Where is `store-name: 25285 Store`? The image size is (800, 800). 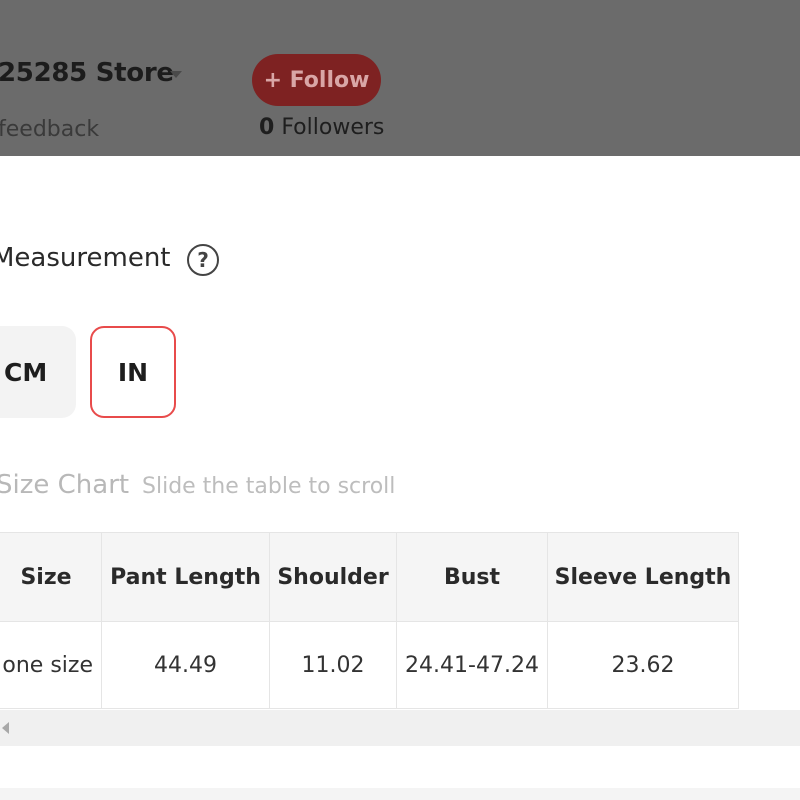
store-name: 25285 Store is located at coordinates (87, 73).